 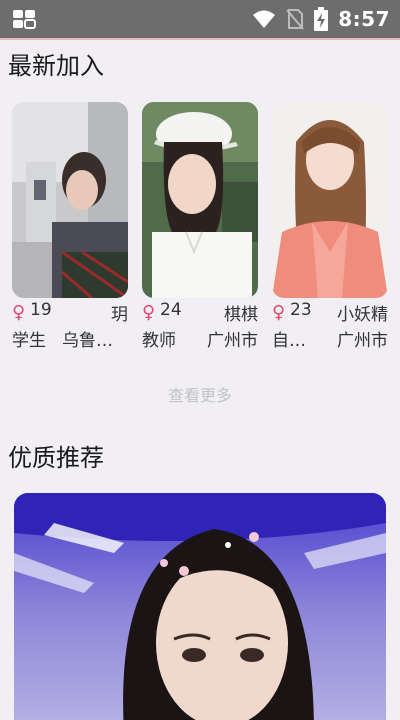 I want to click on wifi-icon, so click(x=264, y=19).